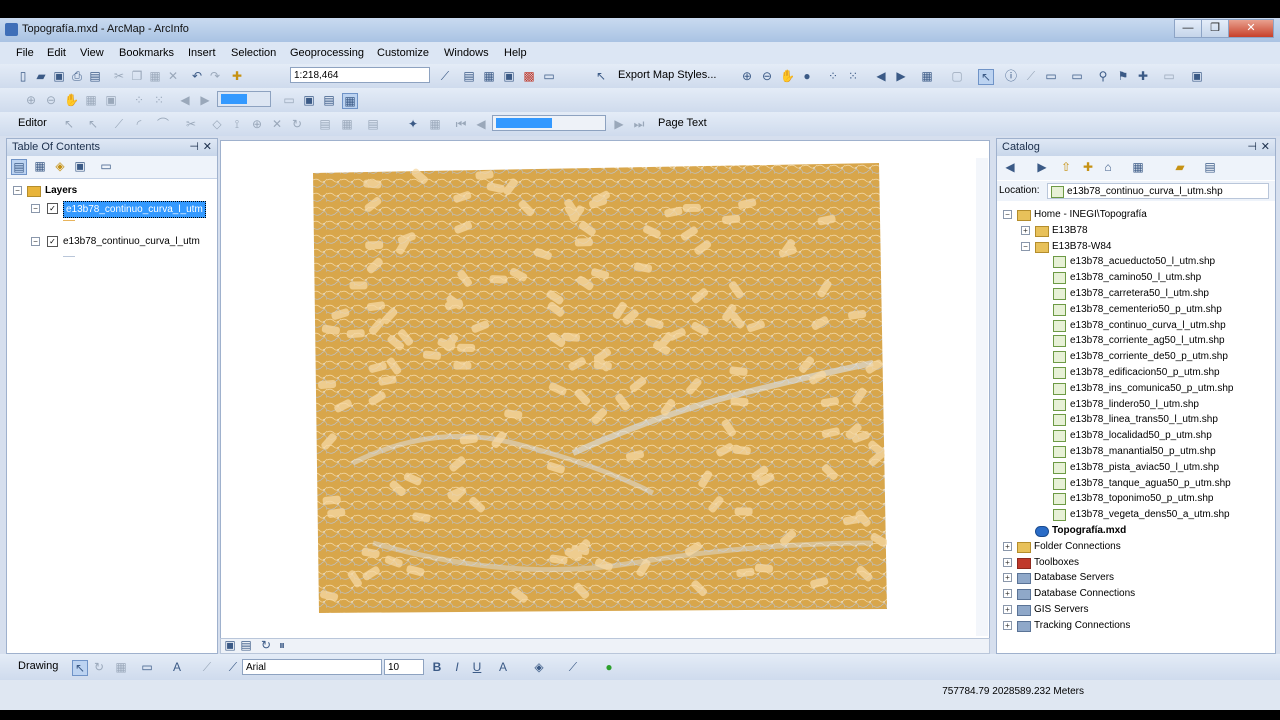 This screenshot has height=720, width=1280. What do you see at coordinates (1146, 230) in the screenshot?
I see `catalog-folder-e13b78: + E13B78` at bounding box center [1146, 230].